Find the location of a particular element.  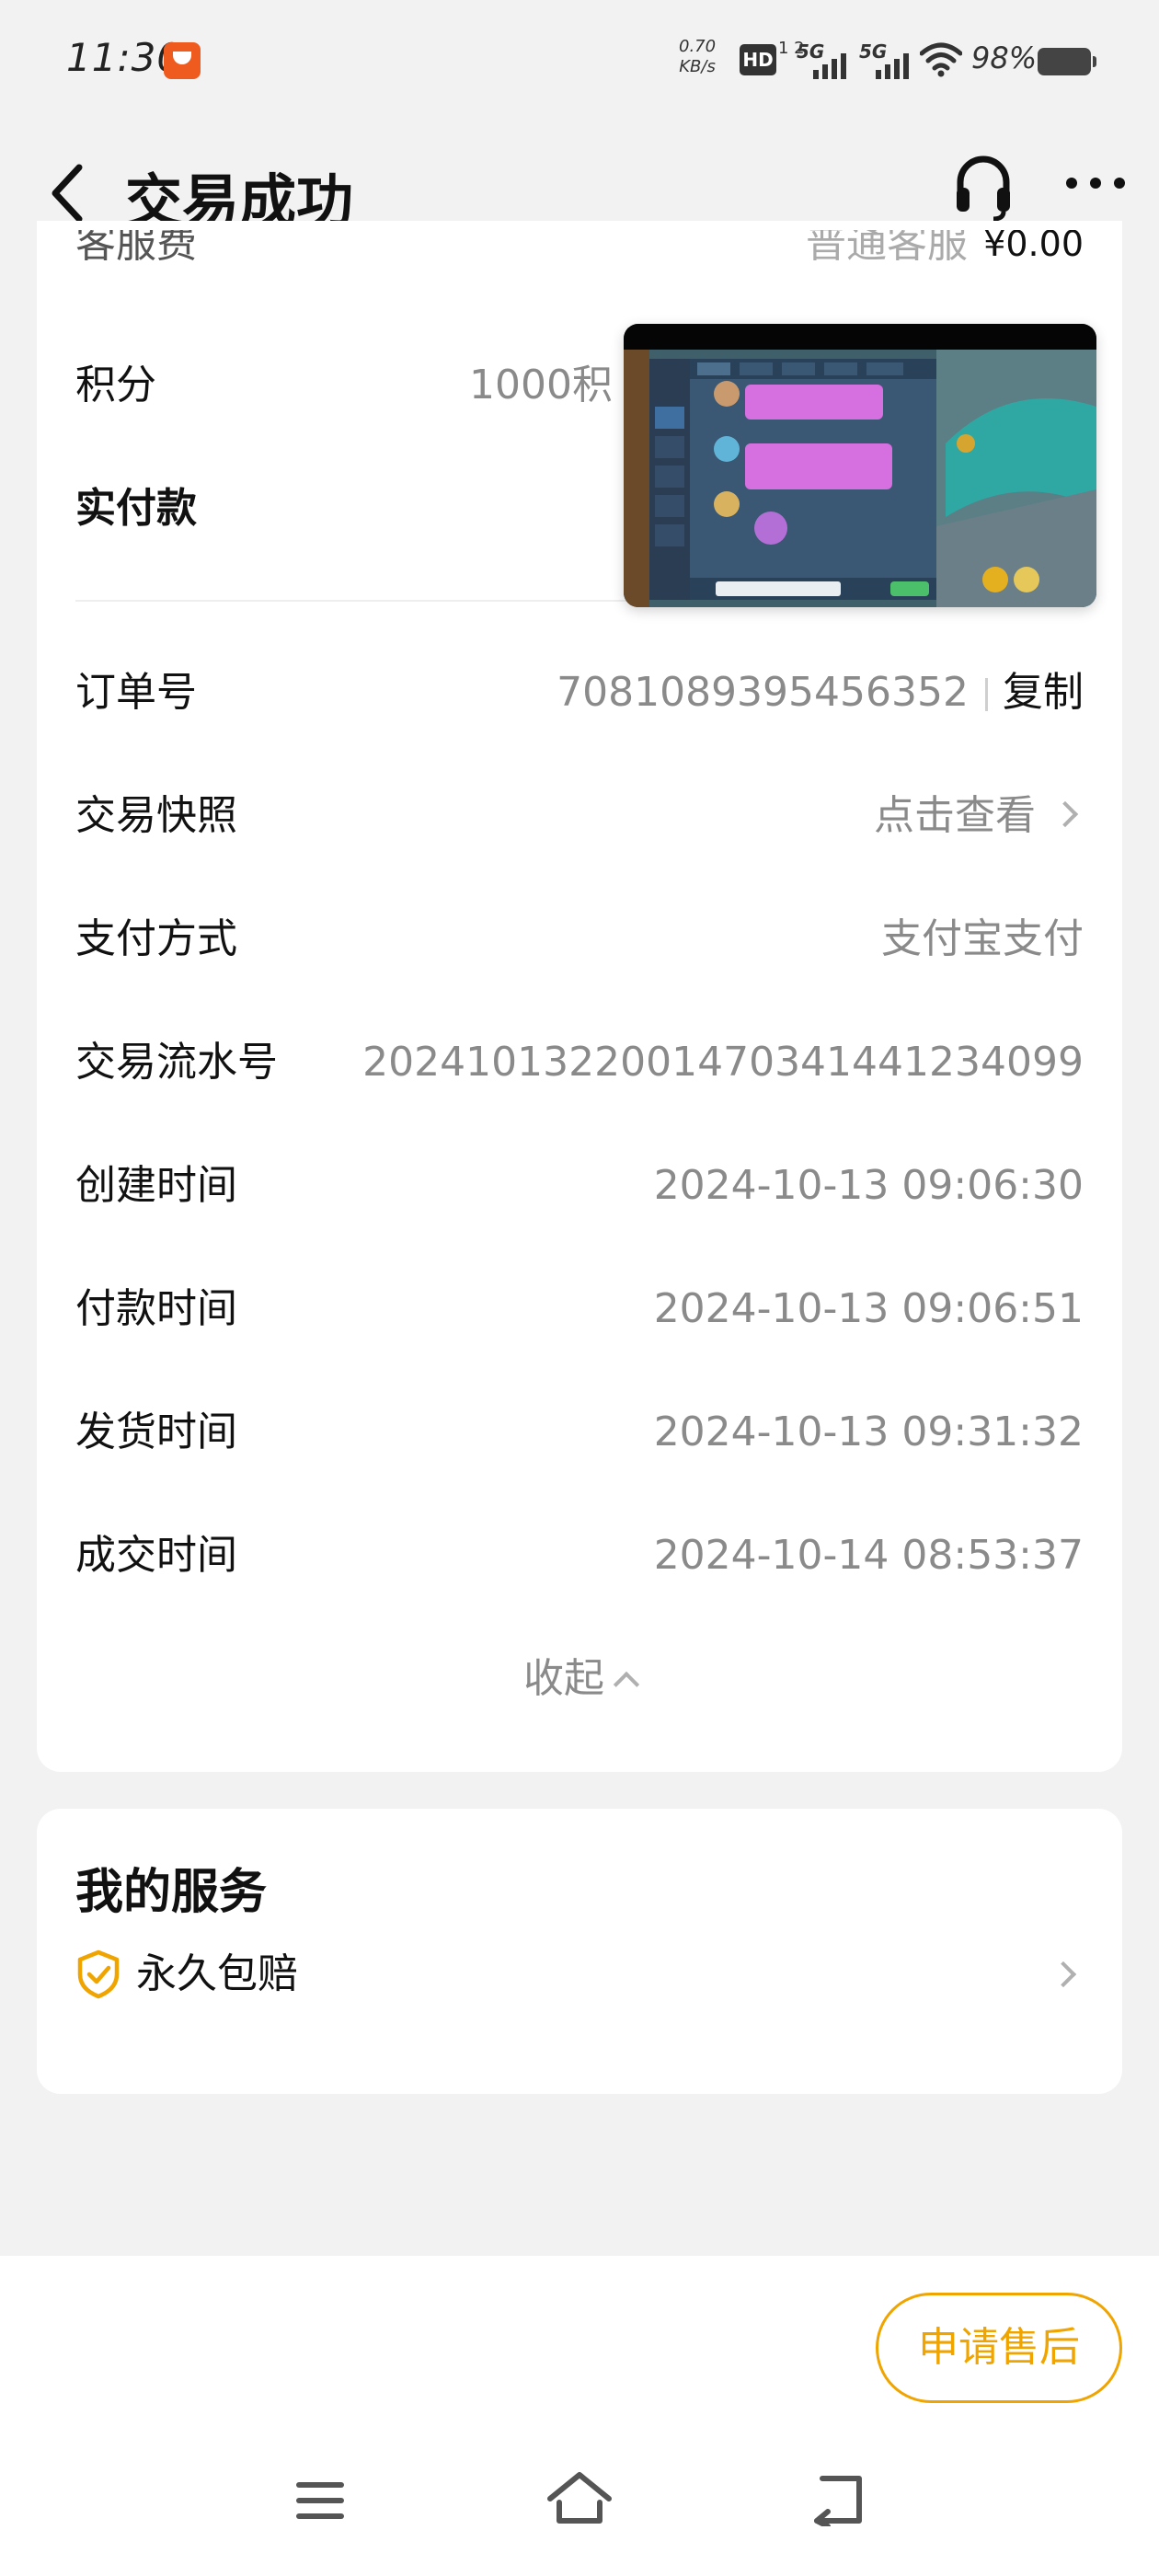

app-notification-icon is located at coordinates (182, 60).